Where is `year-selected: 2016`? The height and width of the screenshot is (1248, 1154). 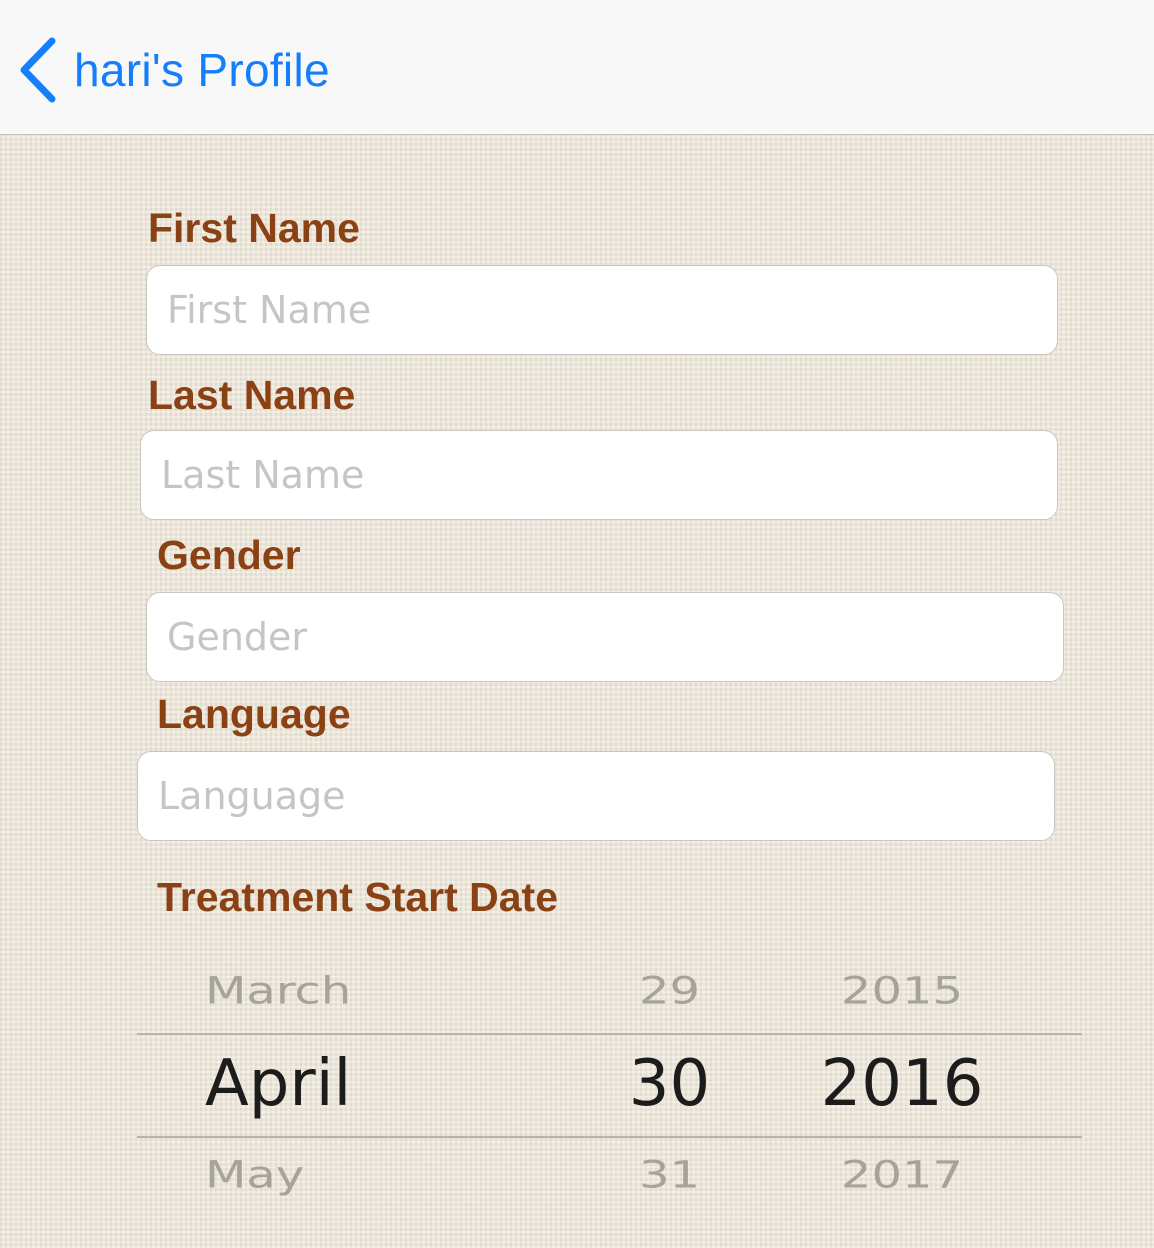
year-selected: 2016 is located at coordinates (902, 1084).